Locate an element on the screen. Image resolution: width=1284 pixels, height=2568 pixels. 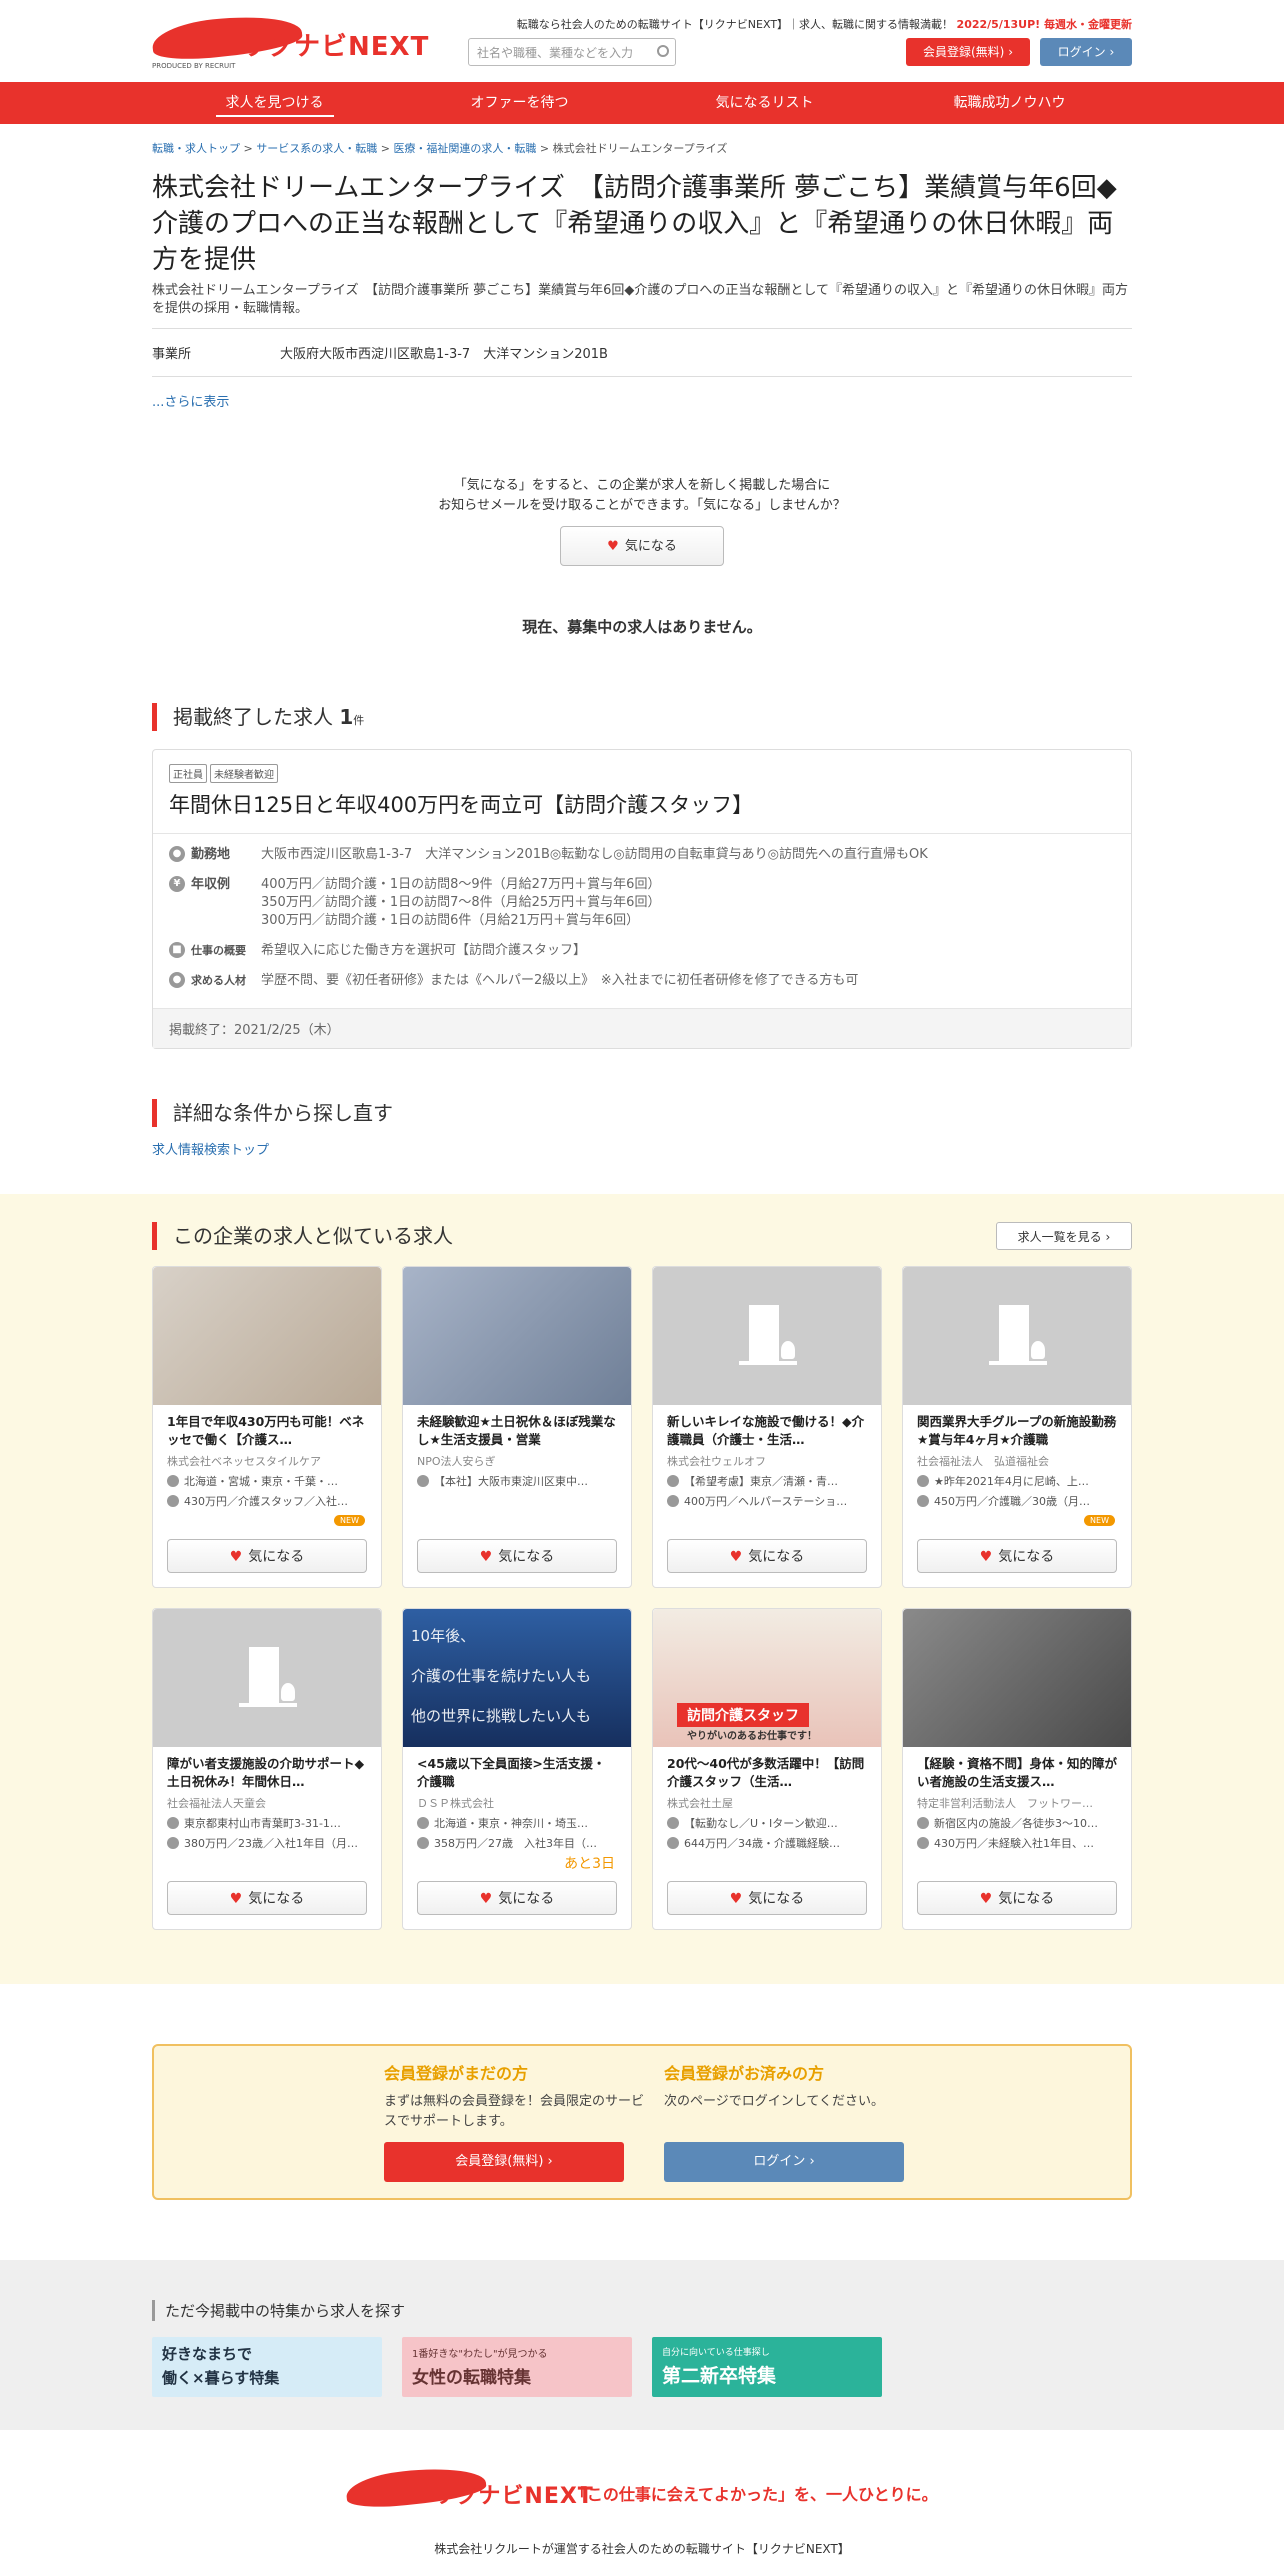
job-thumbnail: 10年後、 介護の仕事を続けたい人も 他の世界に挑戦したい人も is located at coordinates (517, 1678).